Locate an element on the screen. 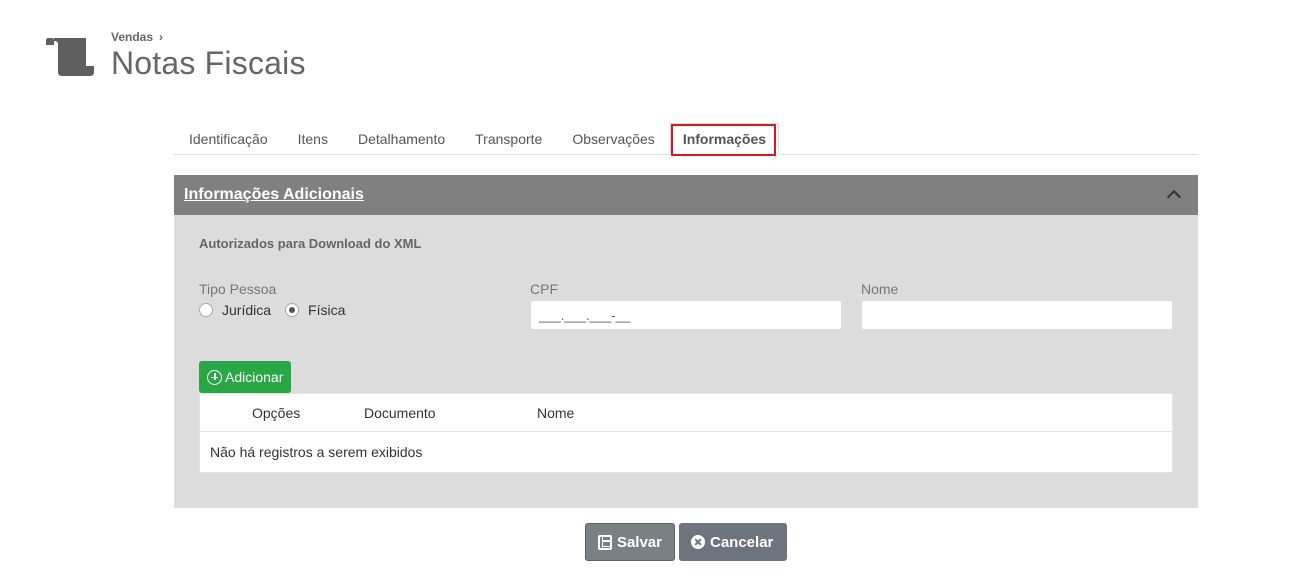 This screenshot has height=579, width=1290. page-title: Notas Fiscais is located at coordinates (208, 63).